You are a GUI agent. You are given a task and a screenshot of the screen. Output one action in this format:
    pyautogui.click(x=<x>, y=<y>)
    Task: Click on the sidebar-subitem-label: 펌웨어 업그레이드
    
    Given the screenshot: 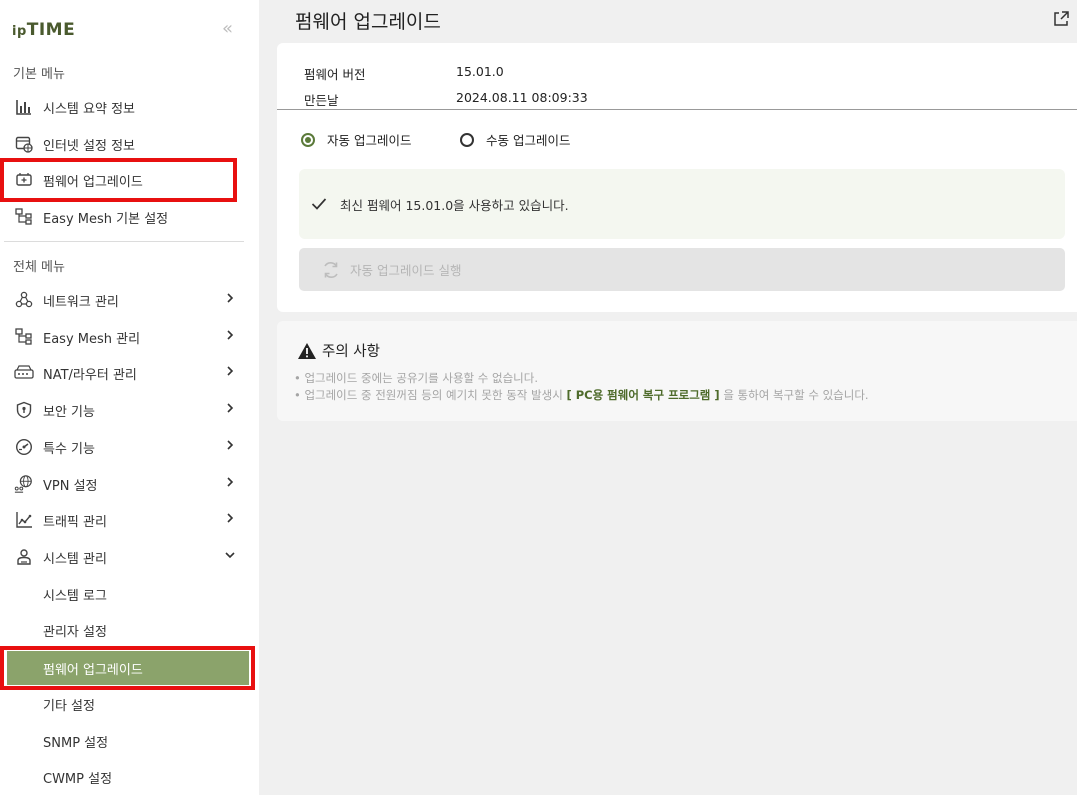 What is the action you would take?
    pyautogui.click(x=93, y=670)
    